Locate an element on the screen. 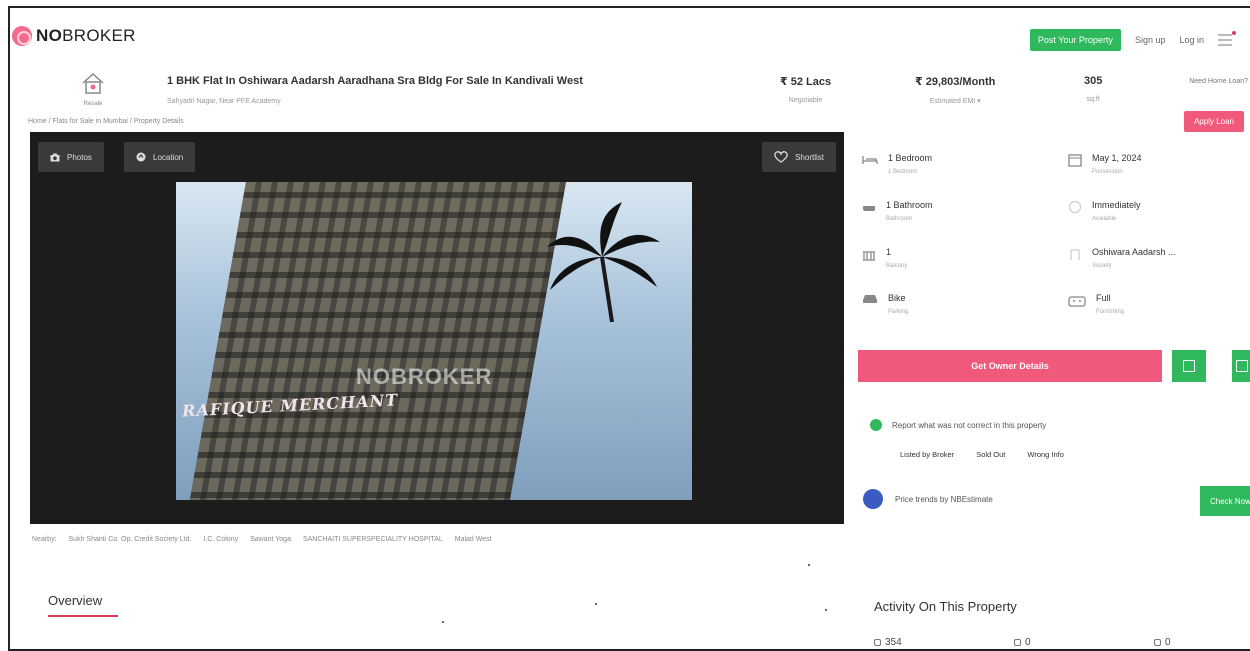 The height and width of the screenshot is (651, 1250). apply-loan-button: Apply Loan is located at coordinates (1213, 121).